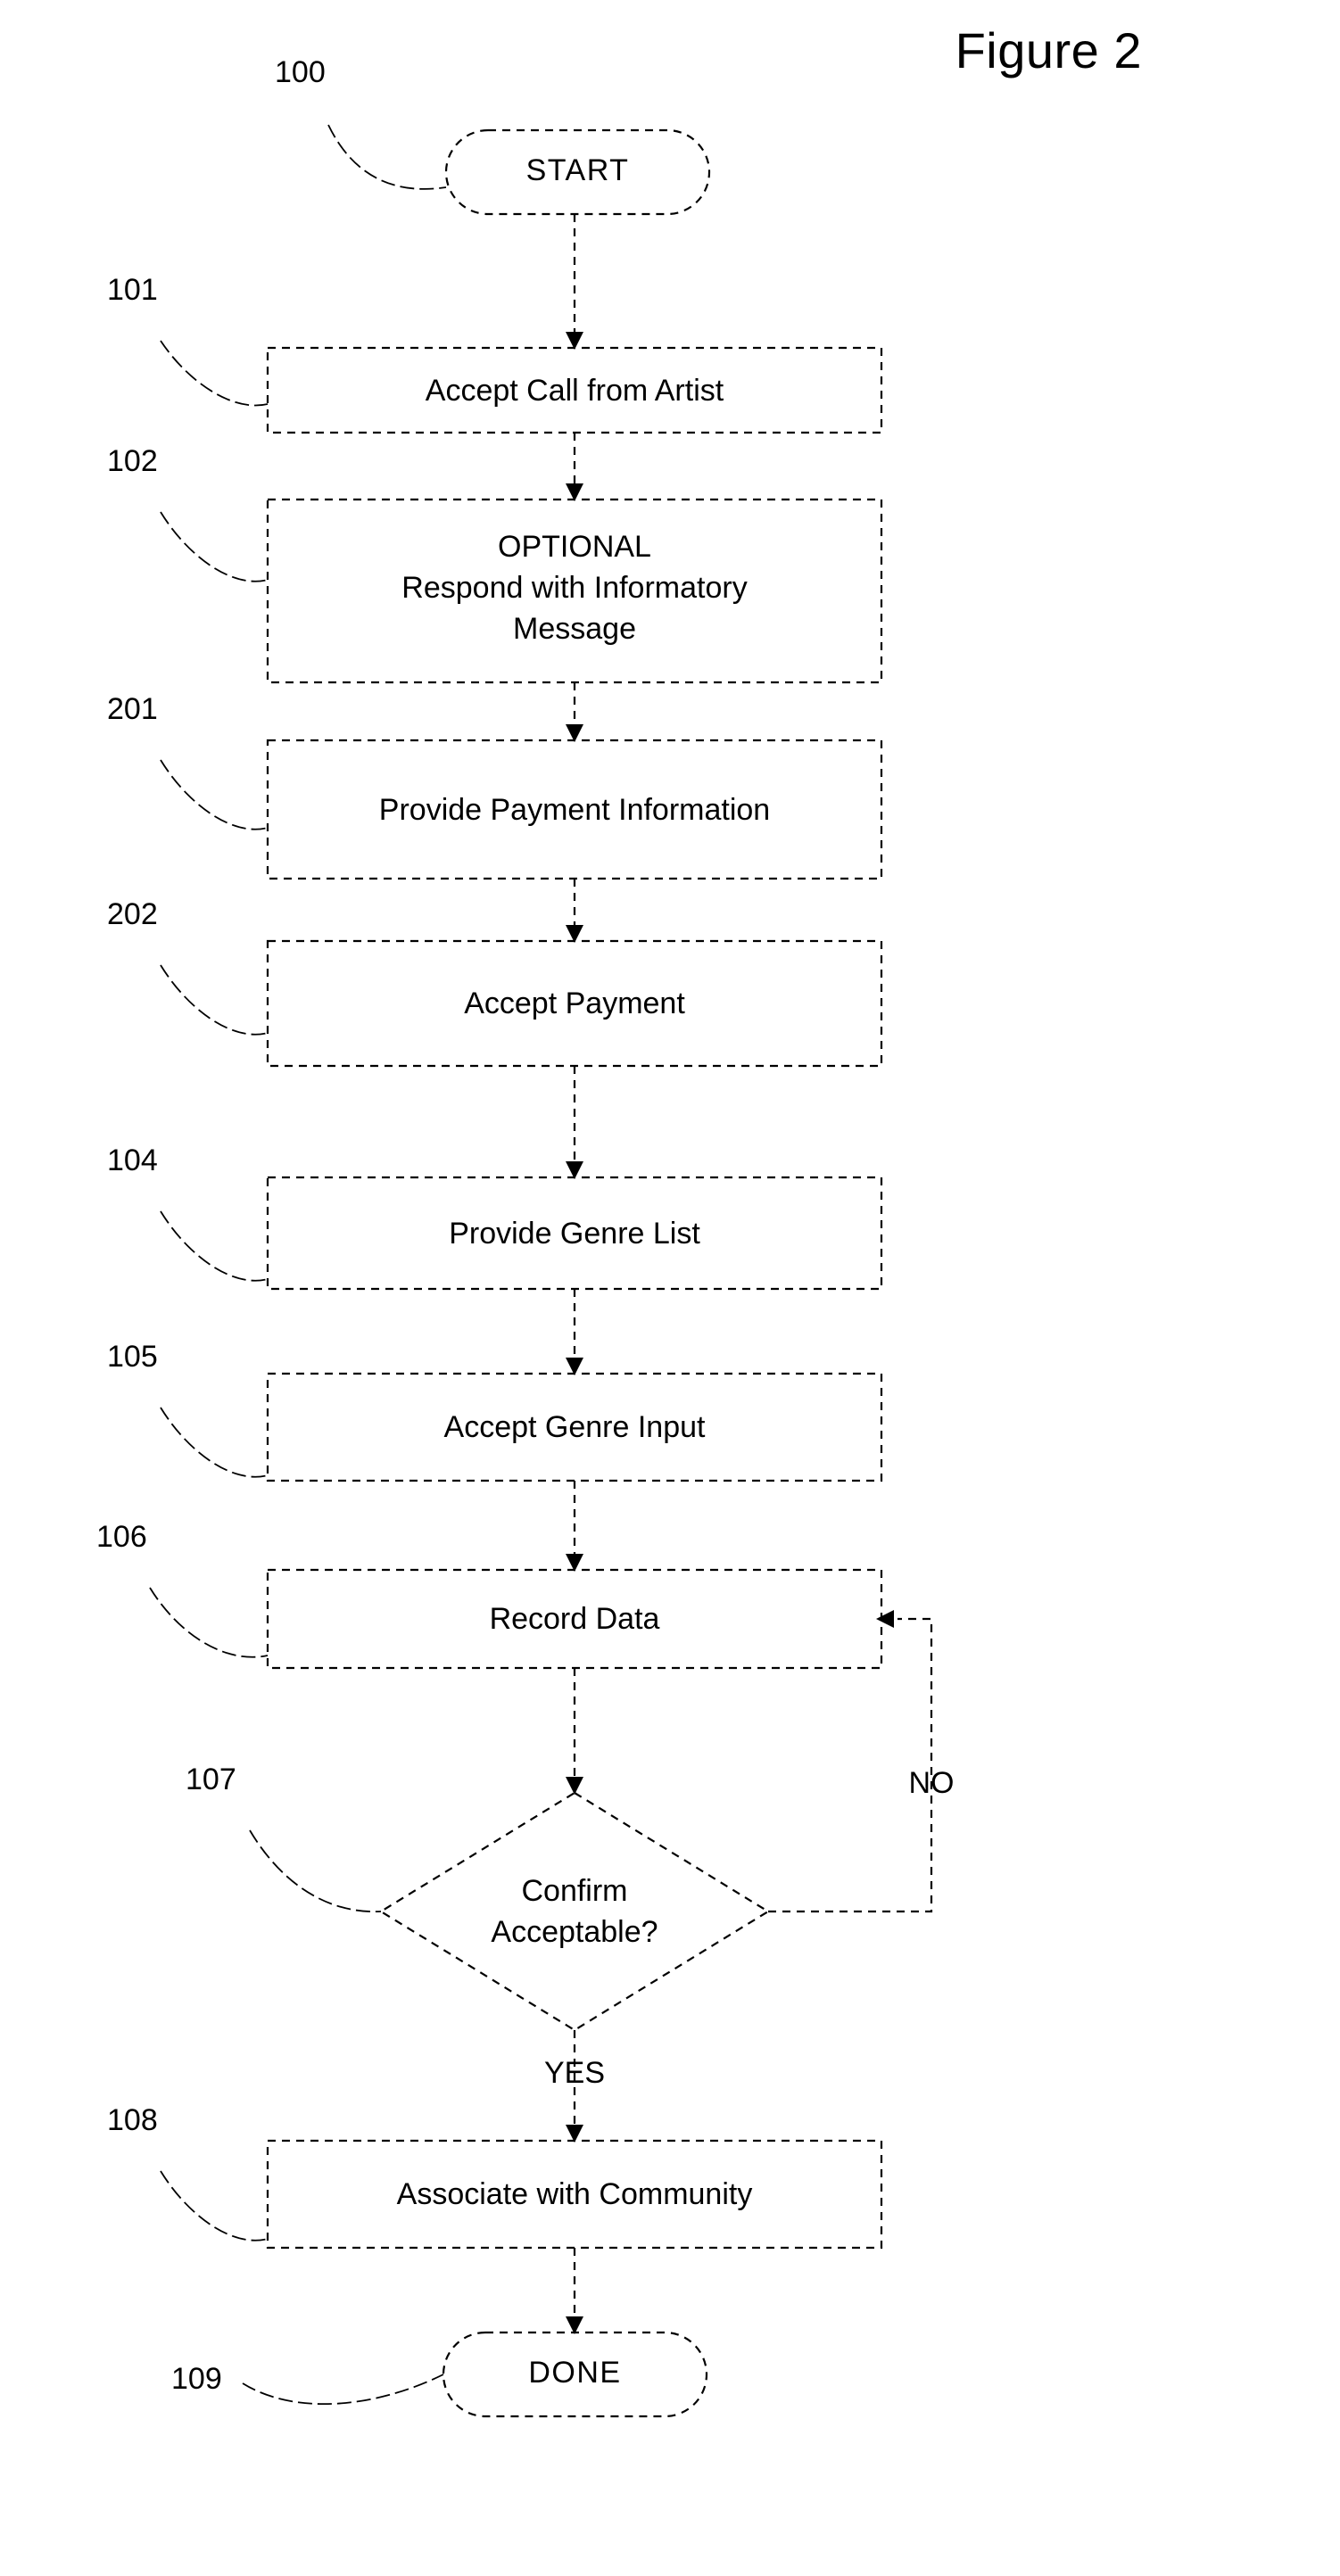  Describe the element at coordinates (132, 709) in the screenshot. I see `ref-numeral-201: 201` at that location.